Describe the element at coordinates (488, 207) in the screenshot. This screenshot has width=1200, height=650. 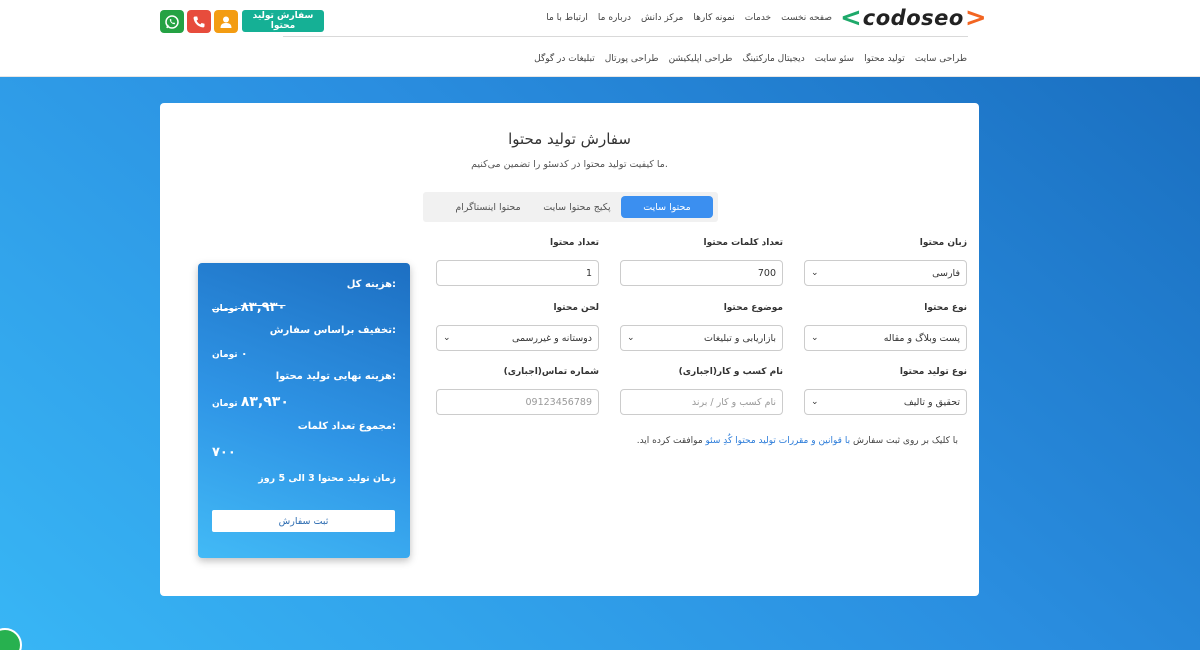
I see `tab-instagram-content: محتوا اینستاگرام` at that location.